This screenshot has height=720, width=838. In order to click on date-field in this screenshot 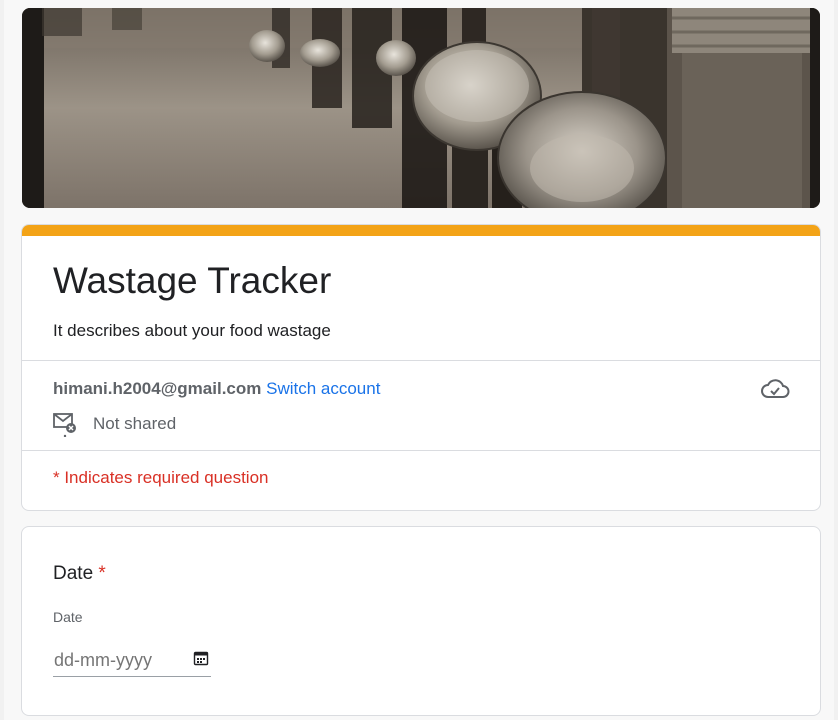, I will do `click(132, 661)`.